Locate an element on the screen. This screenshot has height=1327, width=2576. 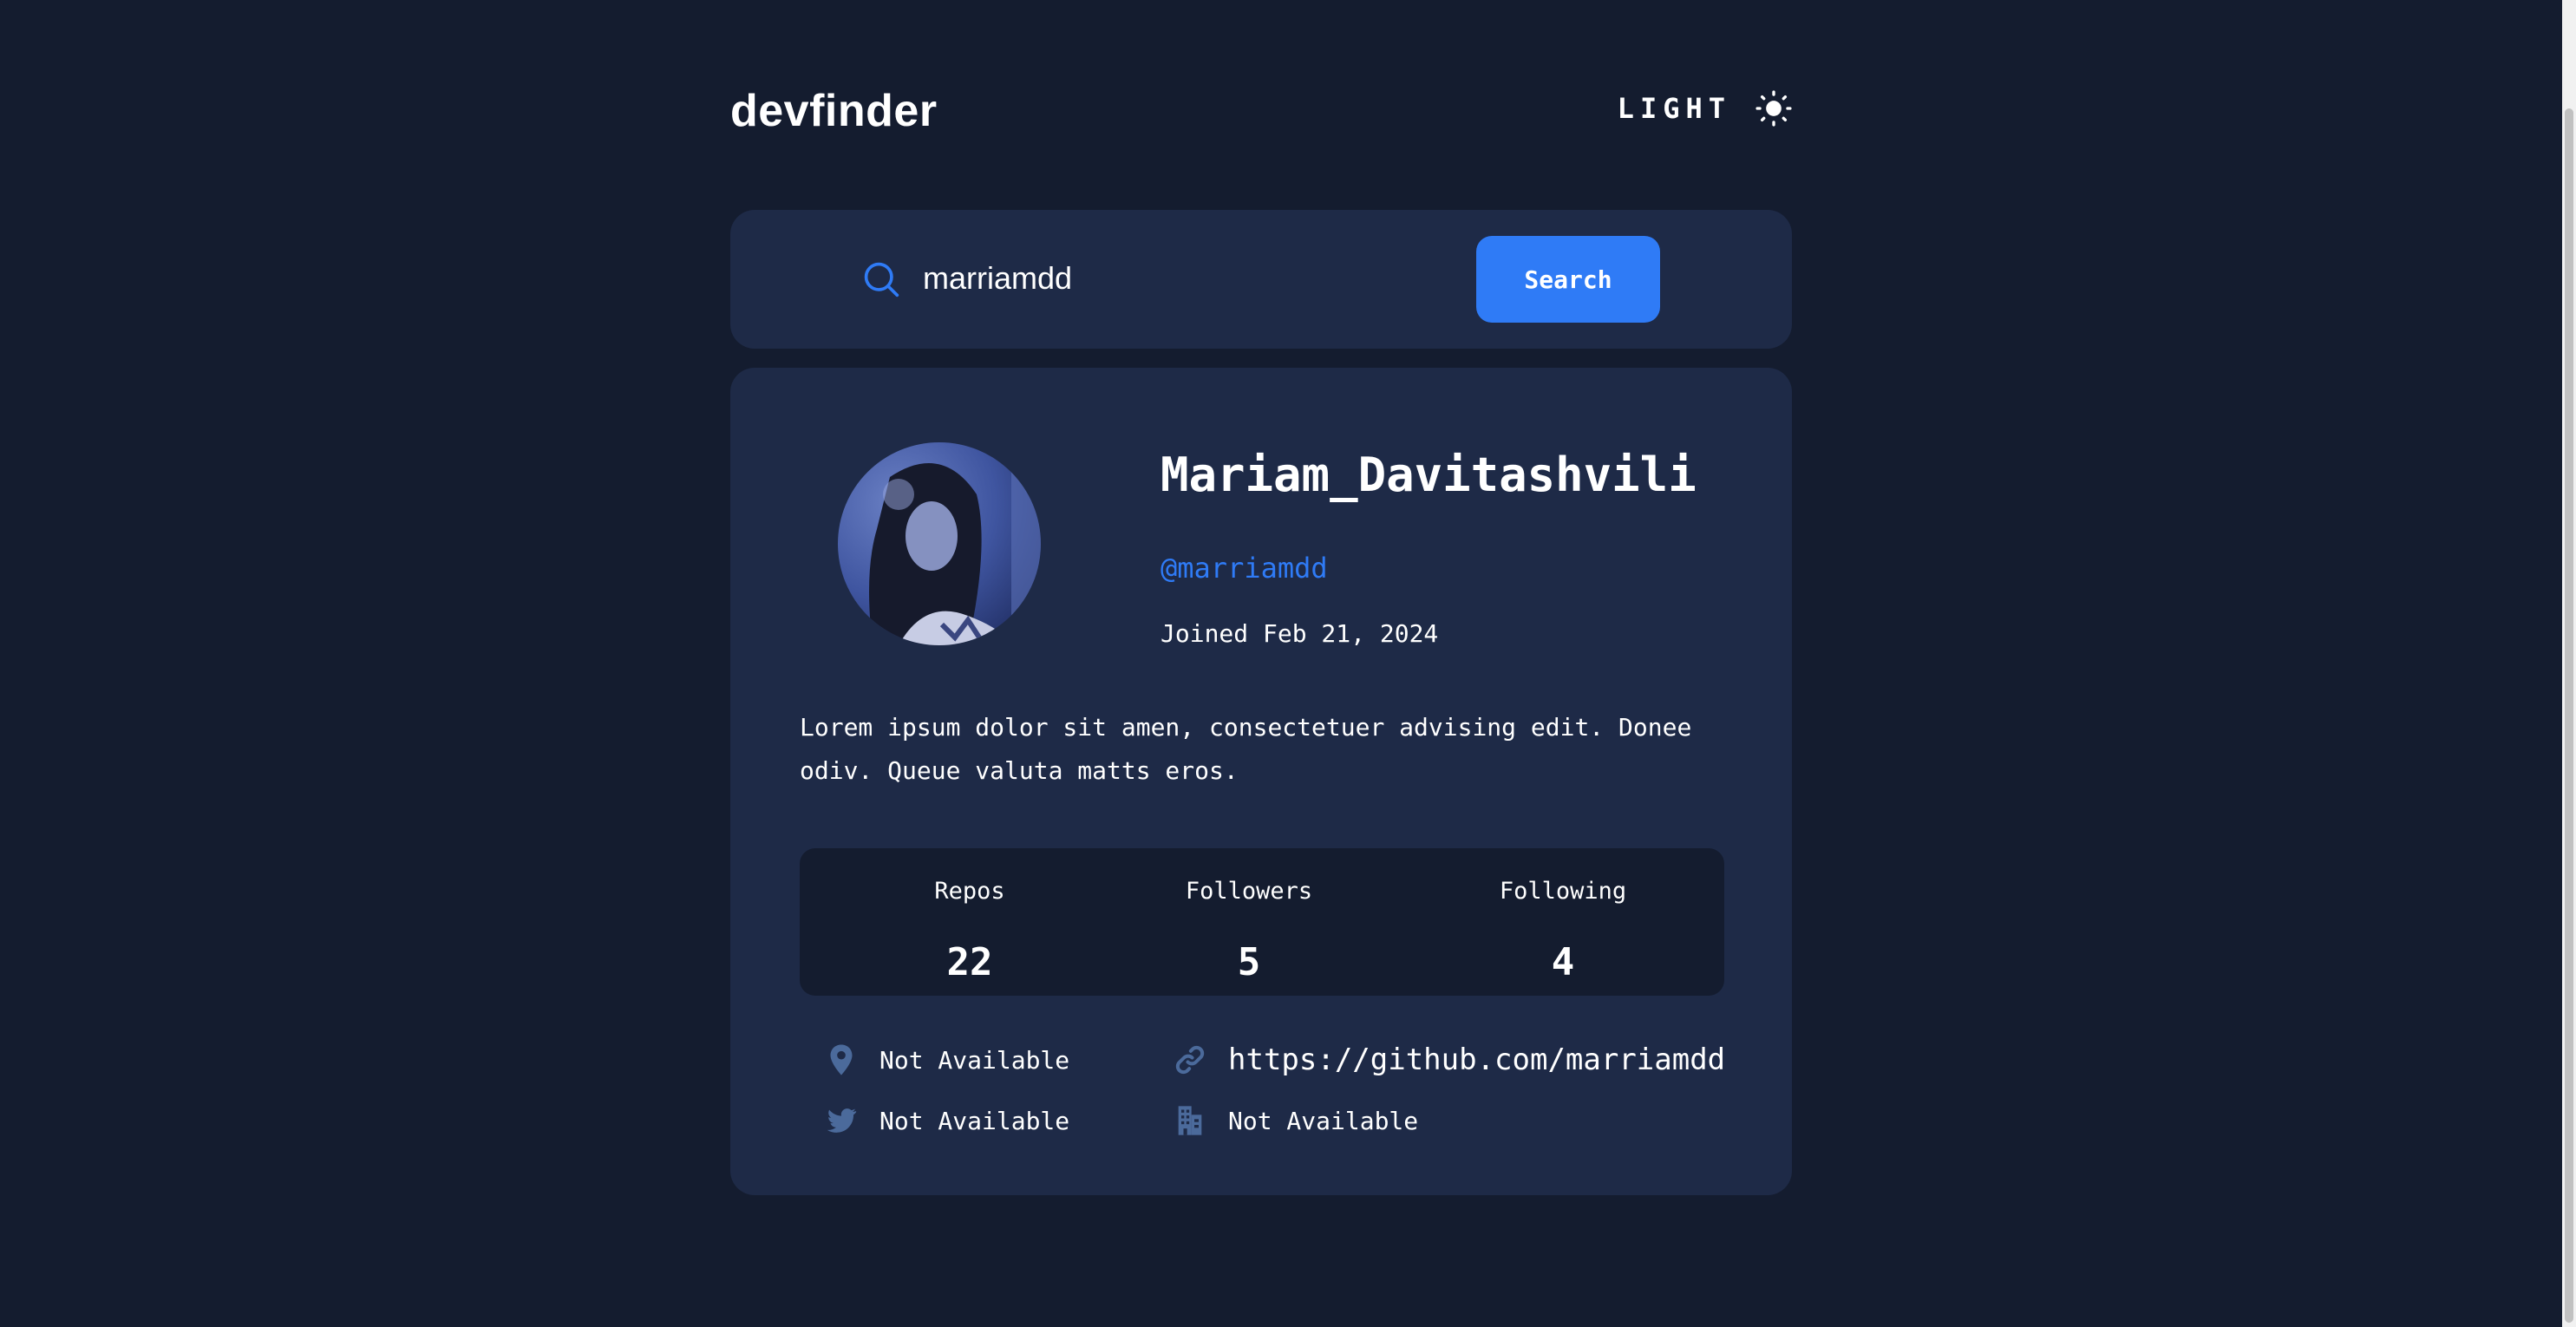
stat-followers: Followers 5 is located at coordinates (1249, 922).